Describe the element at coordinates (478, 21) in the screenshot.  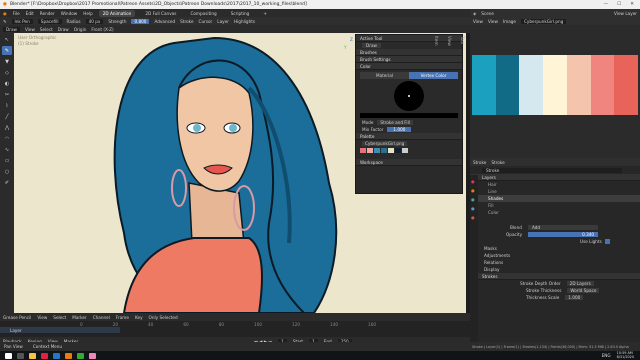
I see `image-view-menu: View` at that location.